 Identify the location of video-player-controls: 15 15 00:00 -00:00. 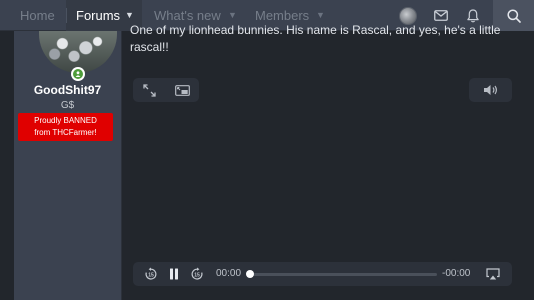
(322, 274).